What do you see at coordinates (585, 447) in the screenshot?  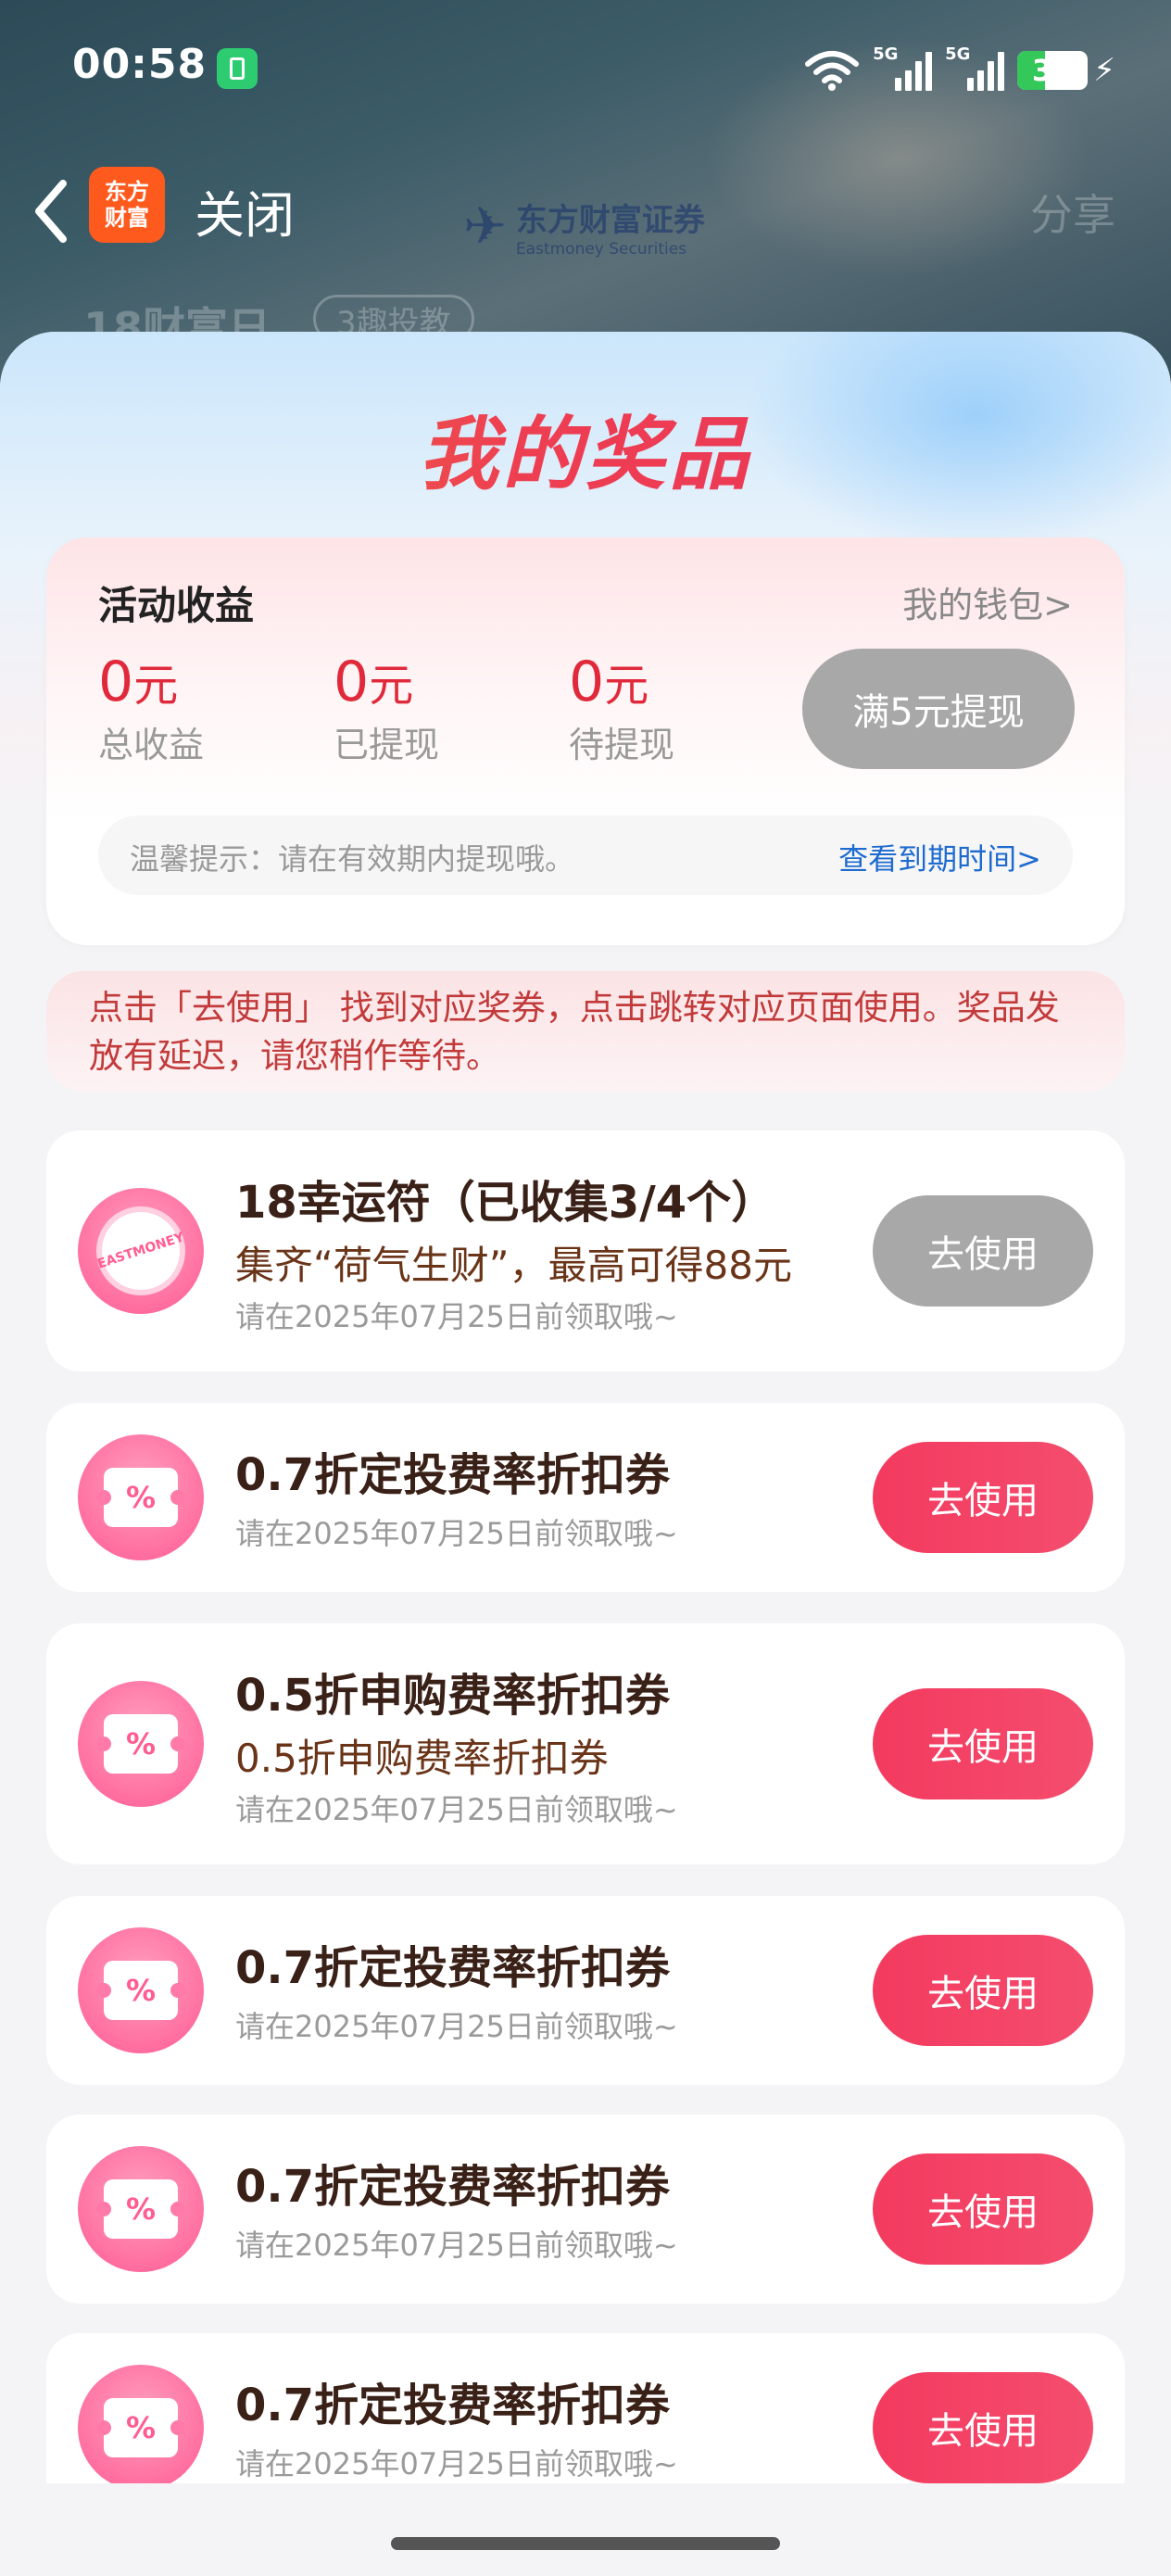 I see `sheet-title: 我的奖品` at bounding box center [585, 447].